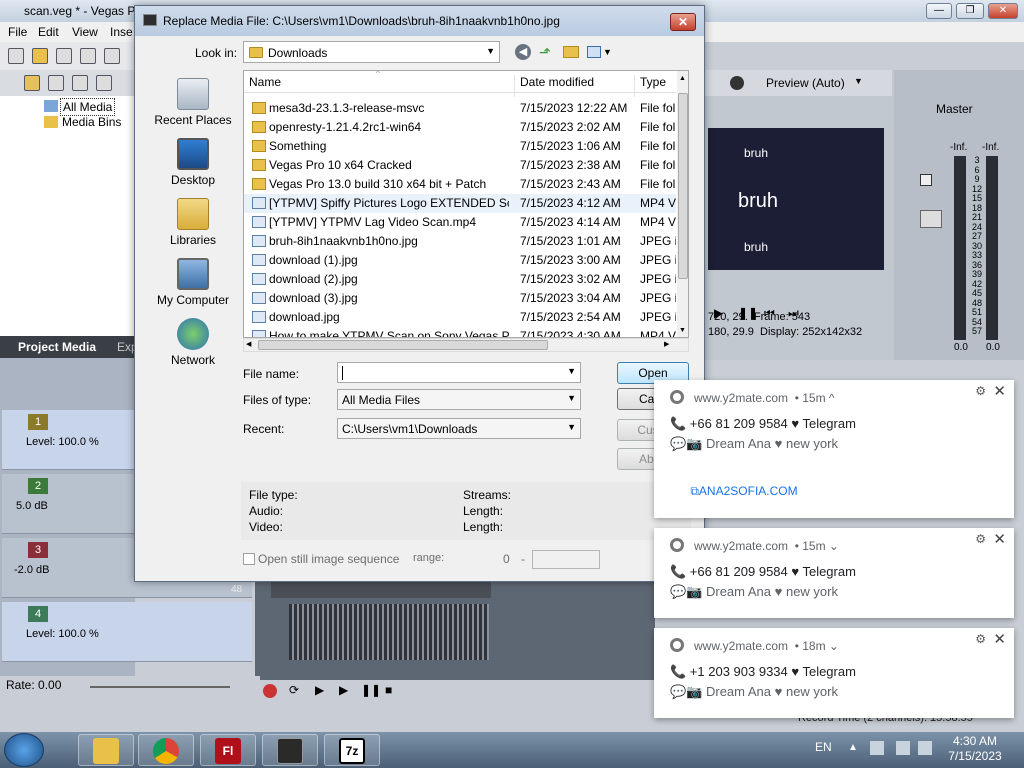 This screenshot has width=1024, height=768. What do you see at coordinates (817, 646) in the screenshot?
I see `notification-time: • 18m ⌄` at bounding box center [817, 646].